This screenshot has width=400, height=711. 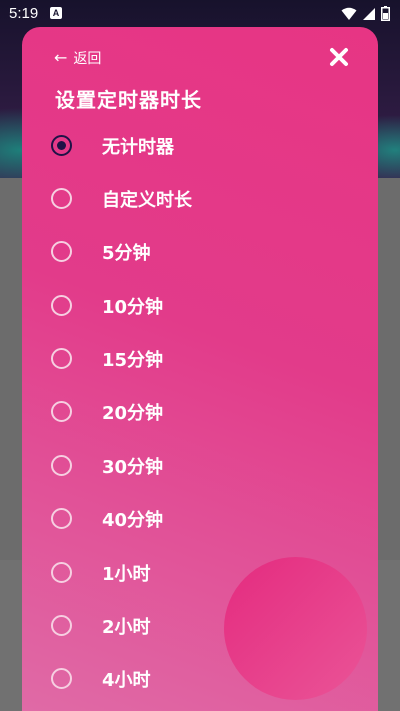 What do you see at coordinates (56, 13) in the screenshot?
I see `notification-icon: A` at bounding box center [56, 13].